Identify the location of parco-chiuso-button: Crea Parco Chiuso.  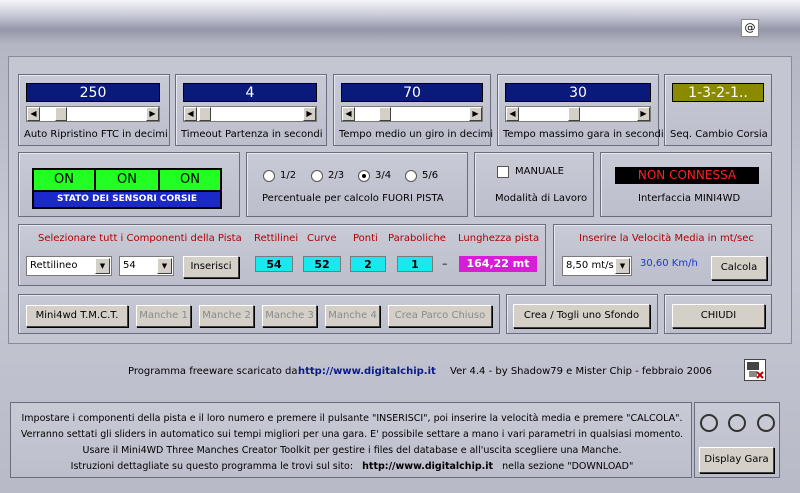
(440, 316).